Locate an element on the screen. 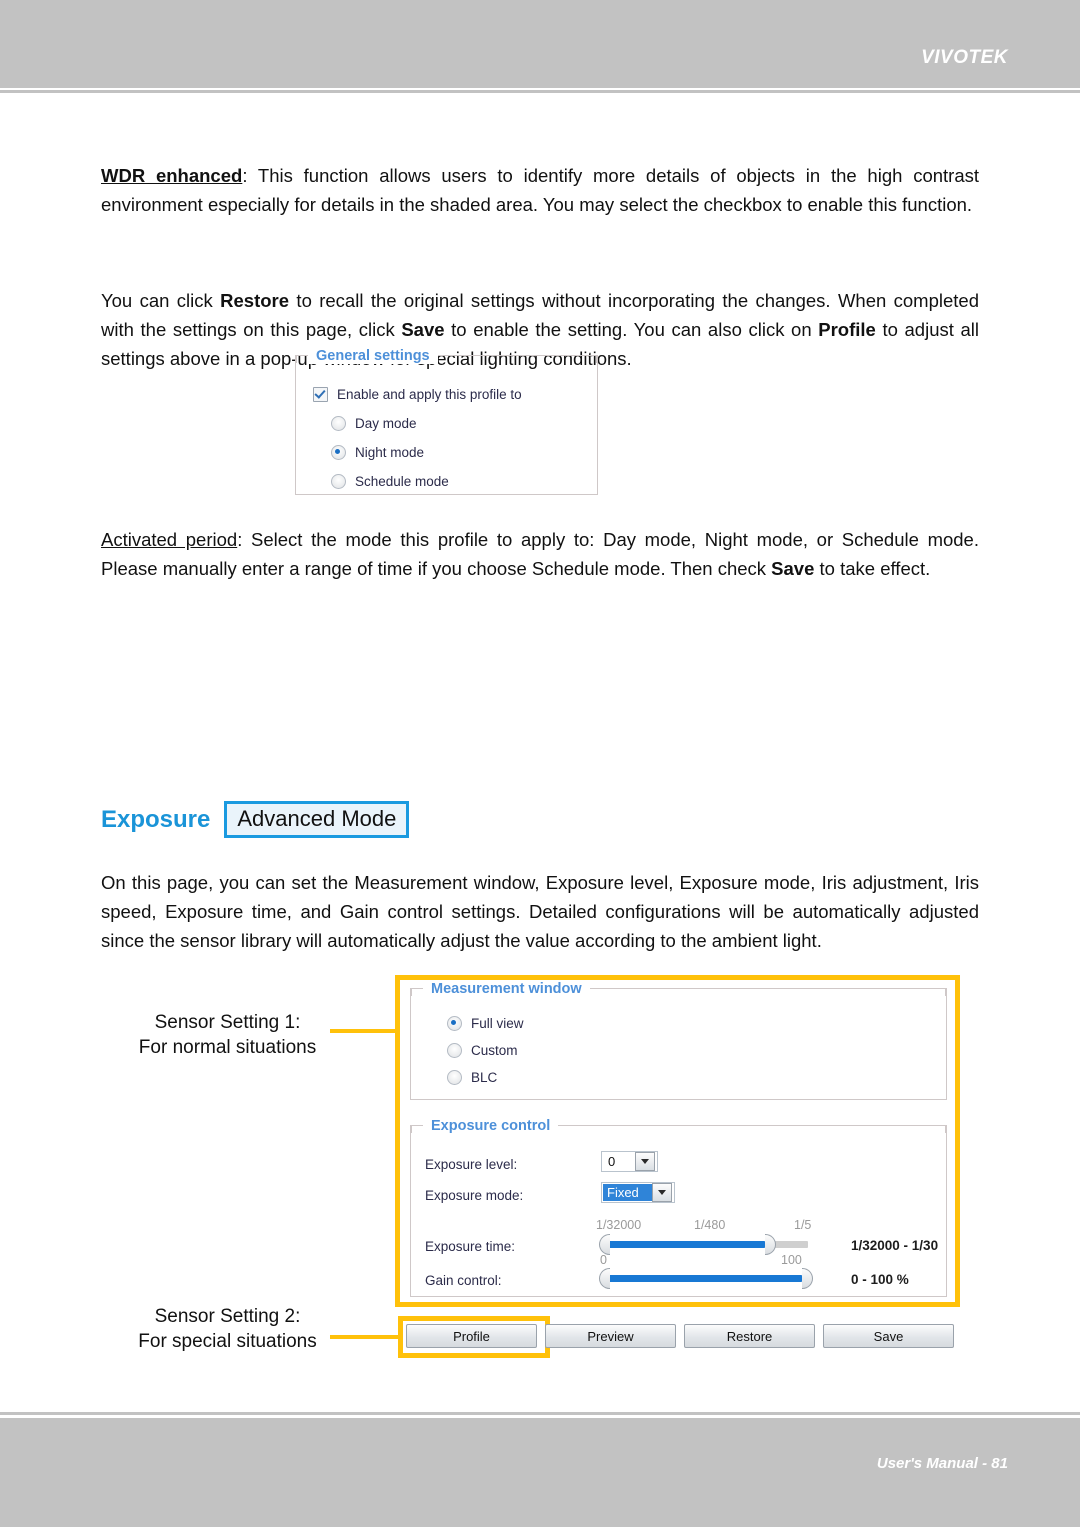  vivotek-logo: VIVOTEK is located at coordinates (964, 57).